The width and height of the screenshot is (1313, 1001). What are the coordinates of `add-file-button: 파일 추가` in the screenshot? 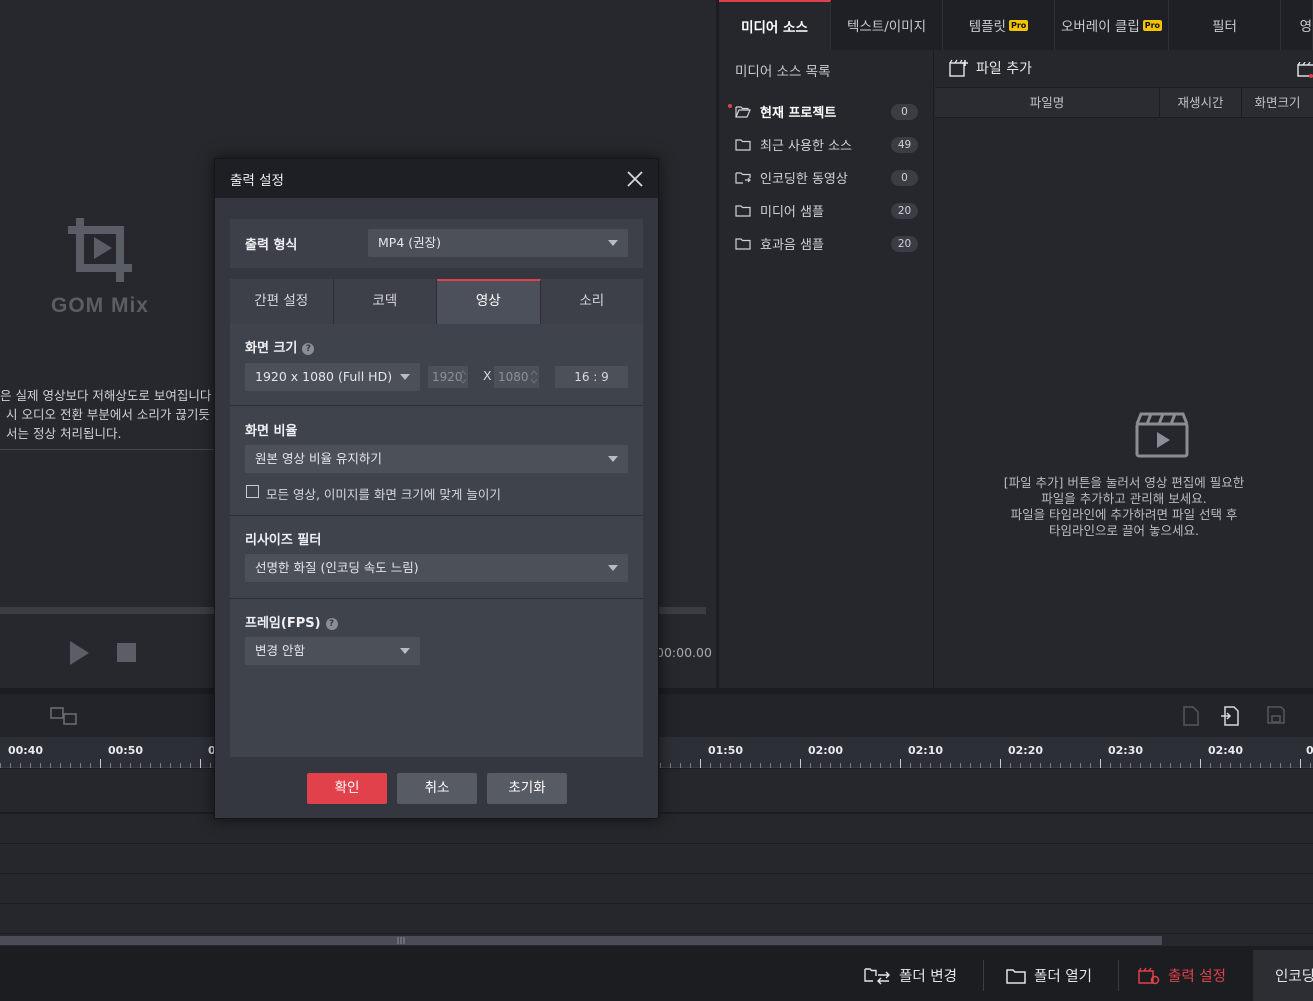 It's located at (990, 68).